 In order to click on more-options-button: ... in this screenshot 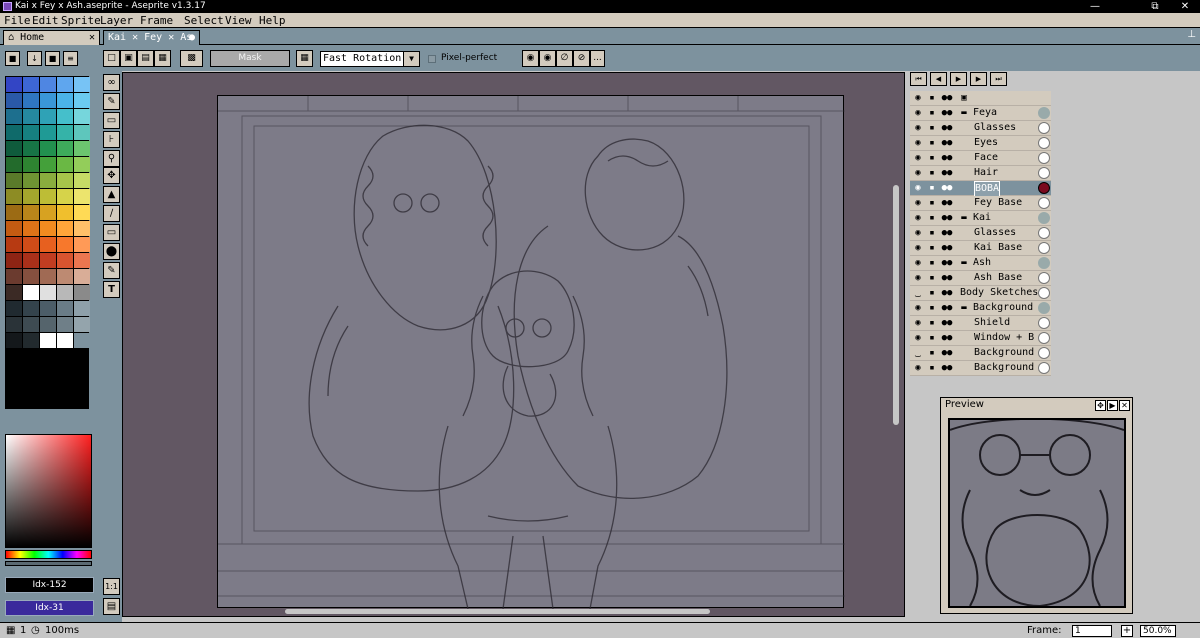, I will do `click(597, 58)`.